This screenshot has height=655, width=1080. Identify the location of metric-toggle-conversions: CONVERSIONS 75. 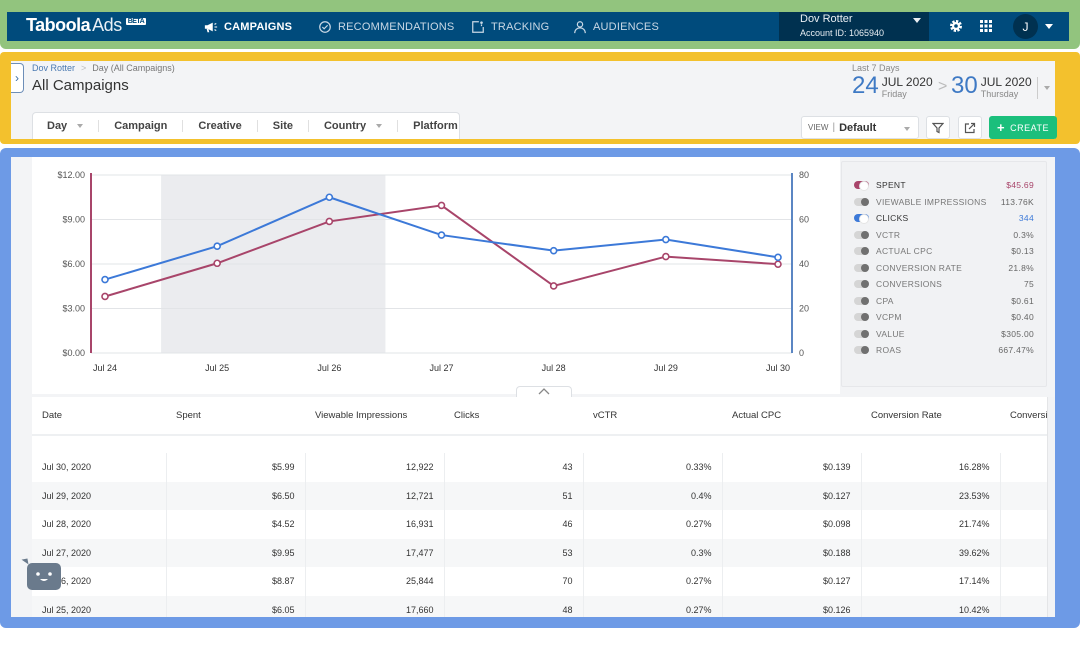
(944, 284).